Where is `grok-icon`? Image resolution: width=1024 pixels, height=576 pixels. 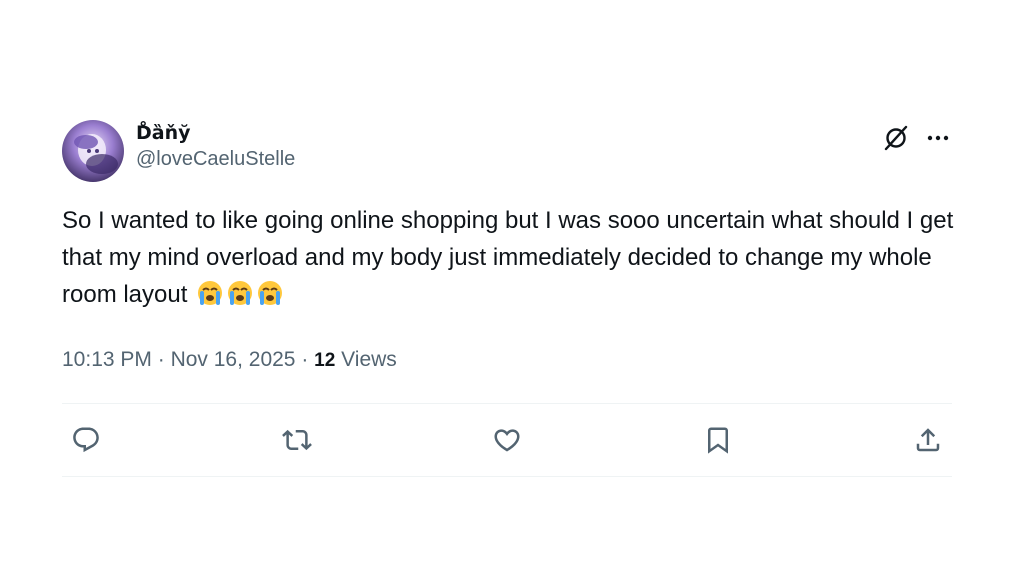 grok-icon is located at coordinates (896, 138).